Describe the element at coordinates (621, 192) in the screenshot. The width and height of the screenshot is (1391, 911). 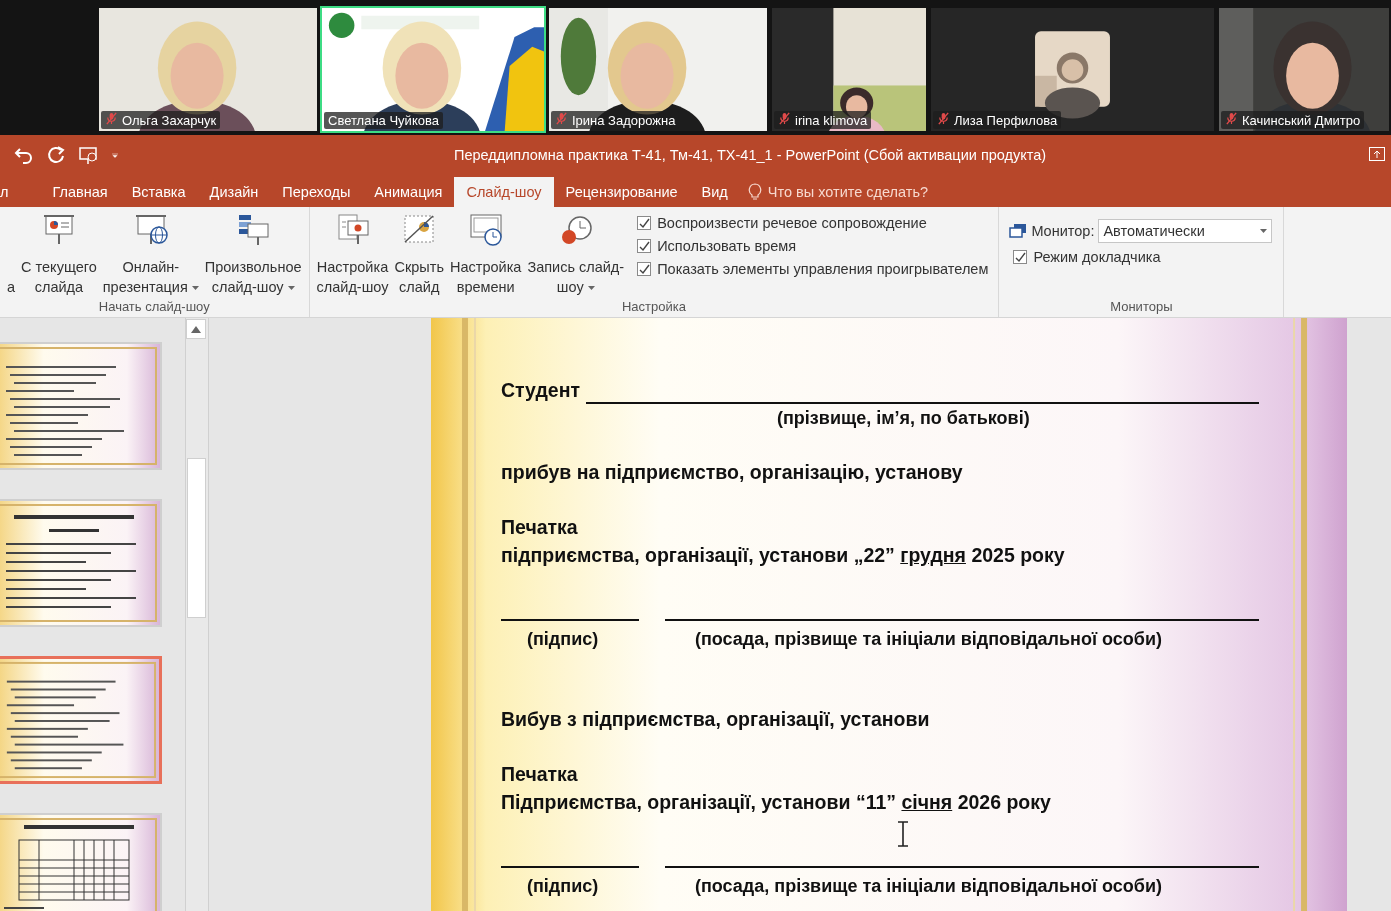
I see `ribbon-tab: Рецензирование` at that location.